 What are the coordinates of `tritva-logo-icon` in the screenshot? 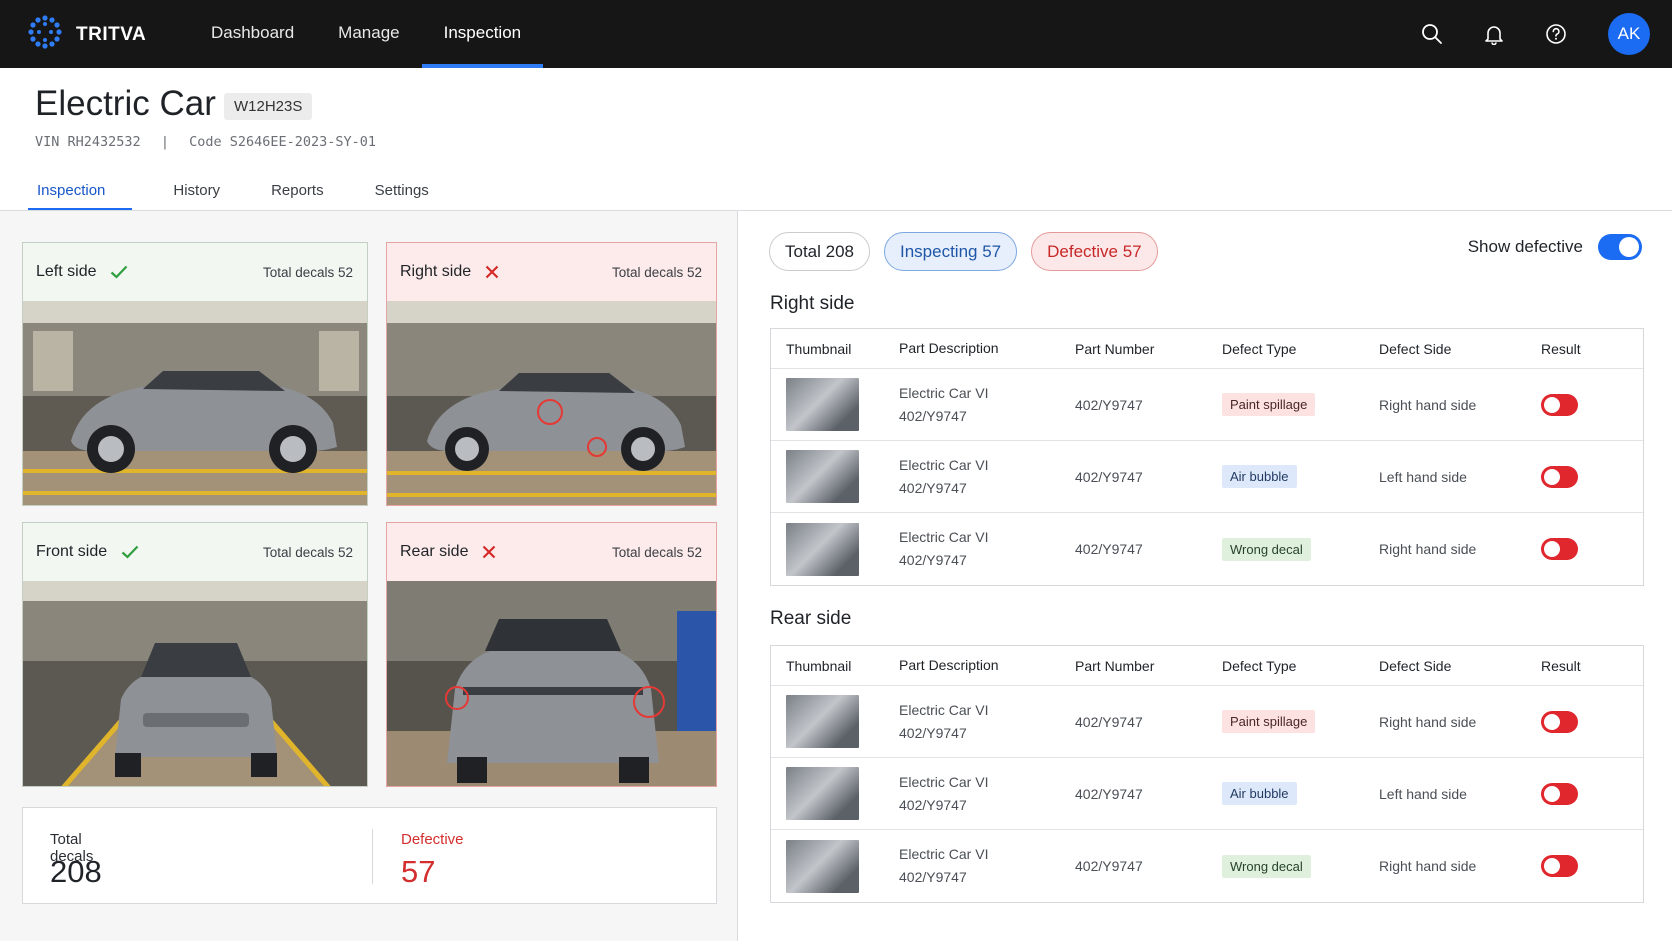 It's located at (45, 34).